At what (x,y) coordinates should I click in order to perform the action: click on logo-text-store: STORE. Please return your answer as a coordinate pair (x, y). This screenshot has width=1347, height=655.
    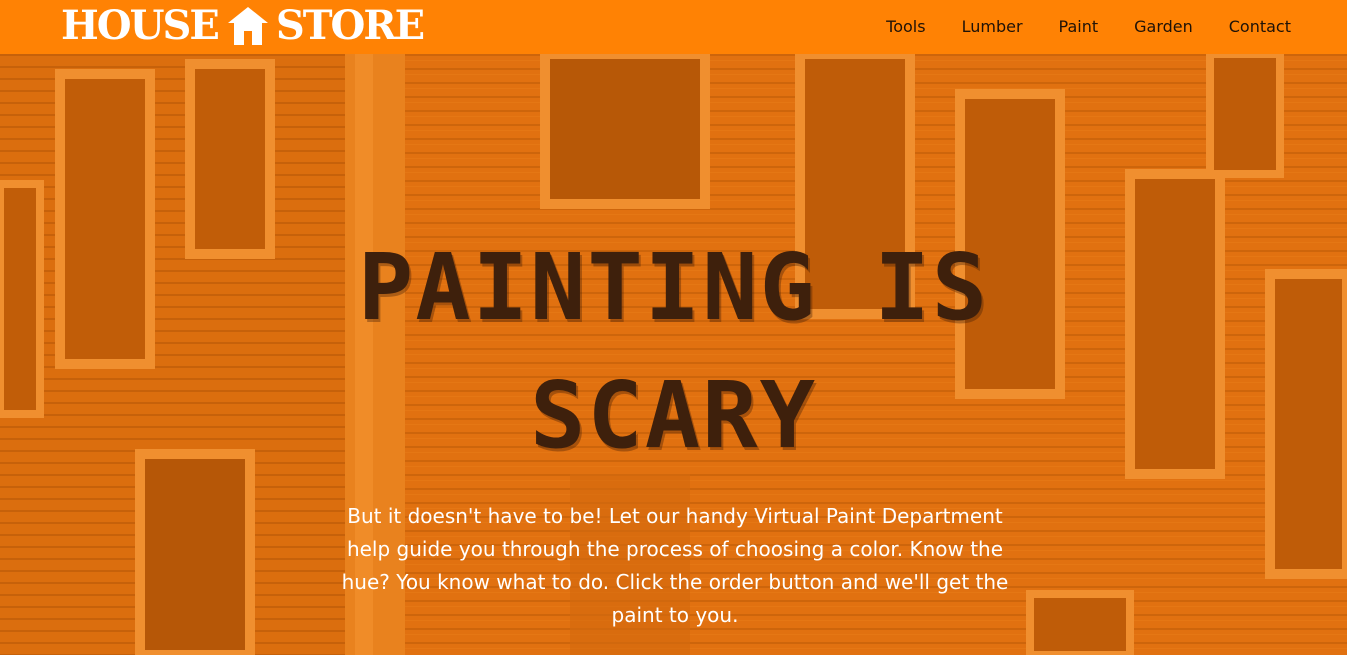
    Looking at the image, I should click on (350, 25).